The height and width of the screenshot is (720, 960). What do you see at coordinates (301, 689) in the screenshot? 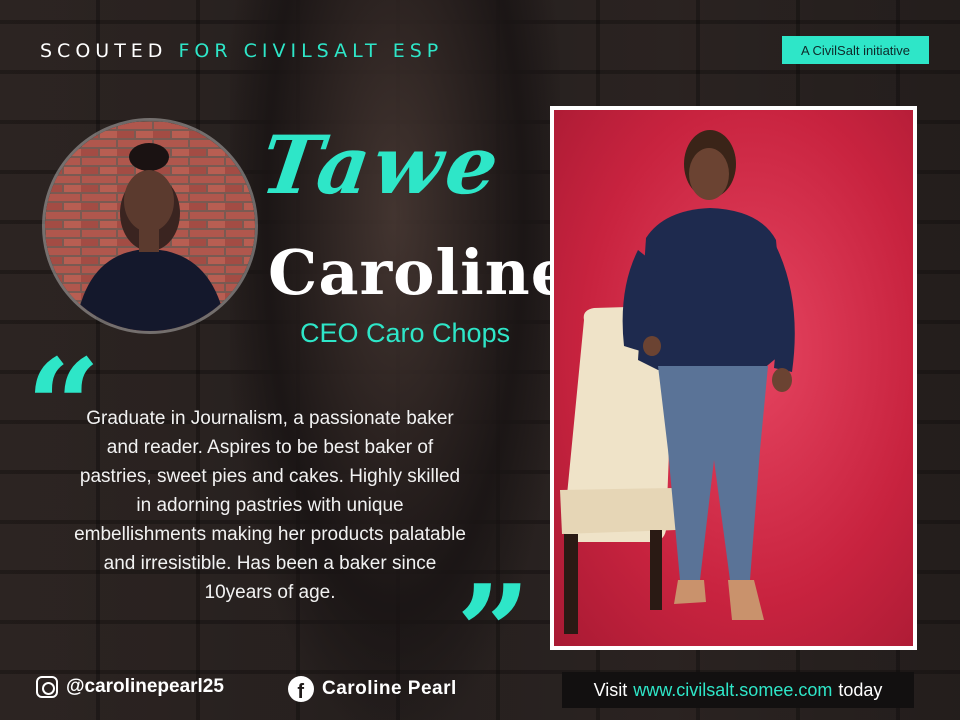
I see `facebook-icon: f` at bounding box center [301, 689].